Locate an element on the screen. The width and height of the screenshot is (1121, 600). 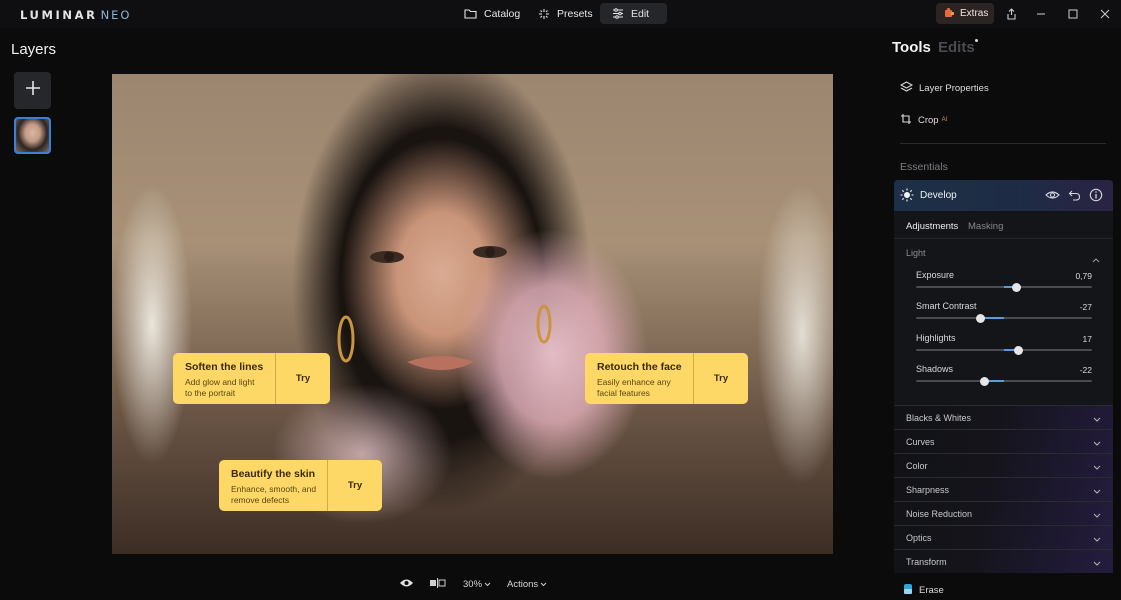
section-label: Color is located at coordinates (917, 466).